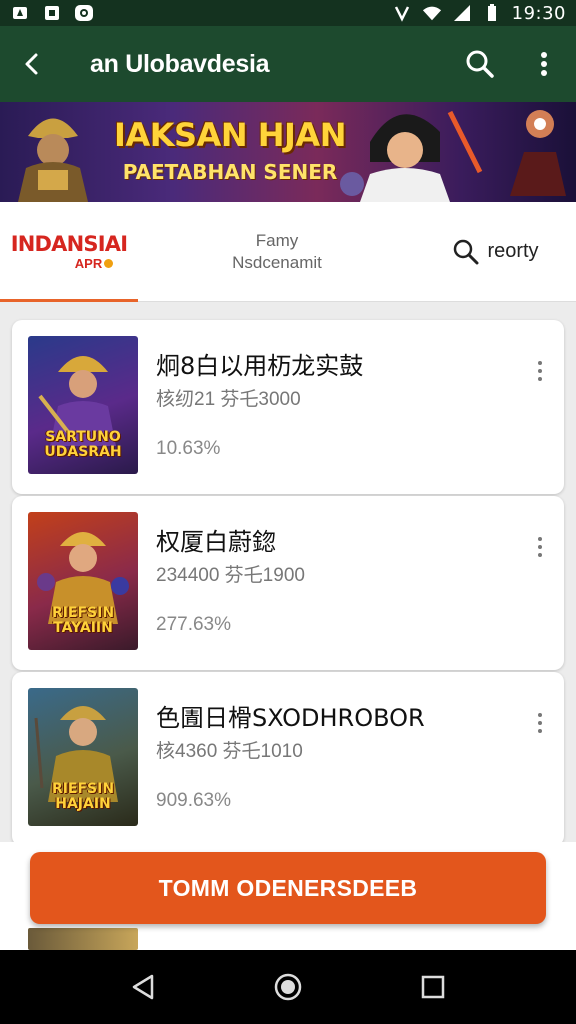 This screenshot has width=576, height=1024. Describe the element at coordinates (83, 796) in the screenshot. I see `thumbnail-caption: RIEFSIN HAJAIN` at that location.